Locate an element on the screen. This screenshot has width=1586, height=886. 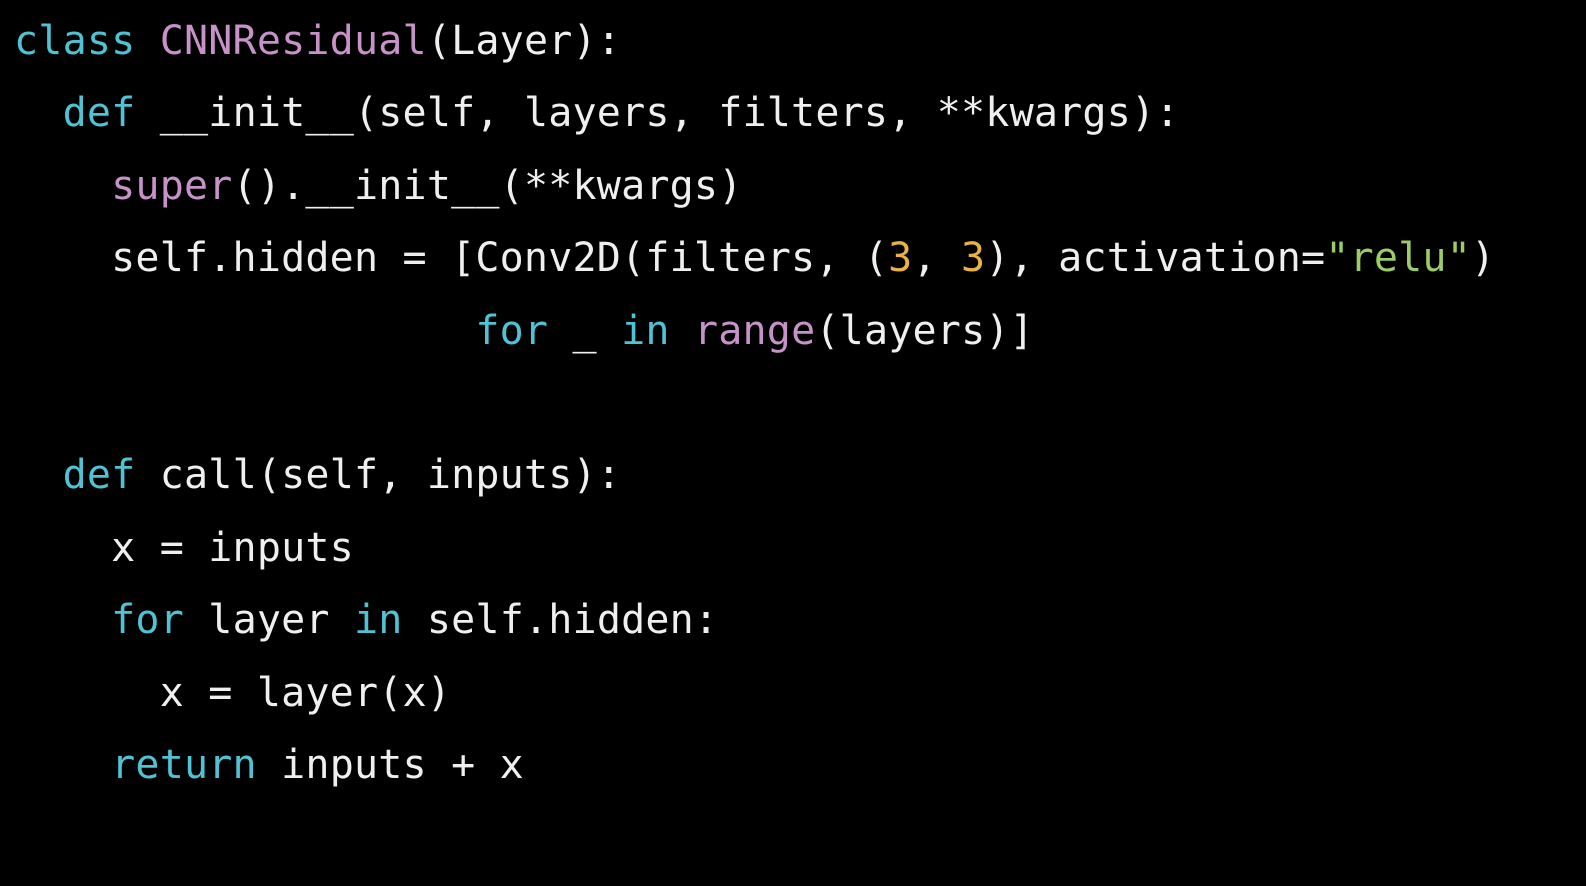
code-token-plain: call(self, inputs): is located at coordinates (378, 475).